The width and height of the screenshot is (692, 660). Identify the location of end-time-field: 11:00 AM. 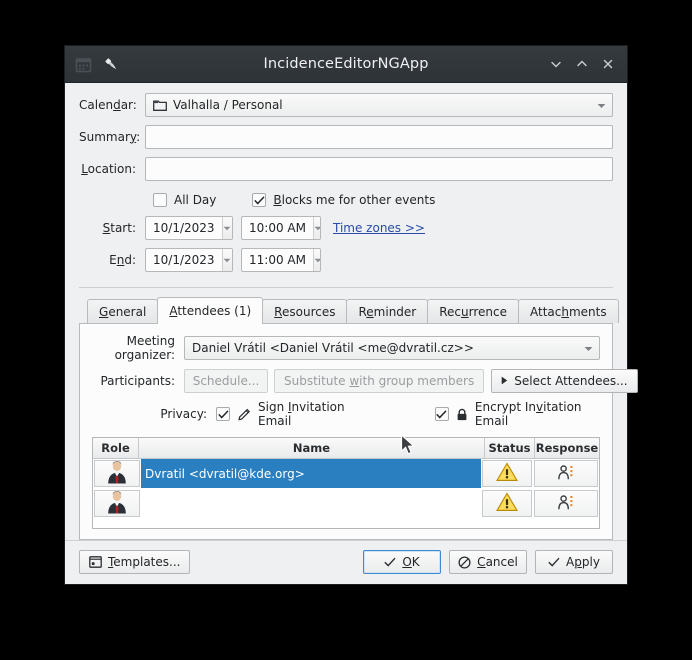
(281, 260).